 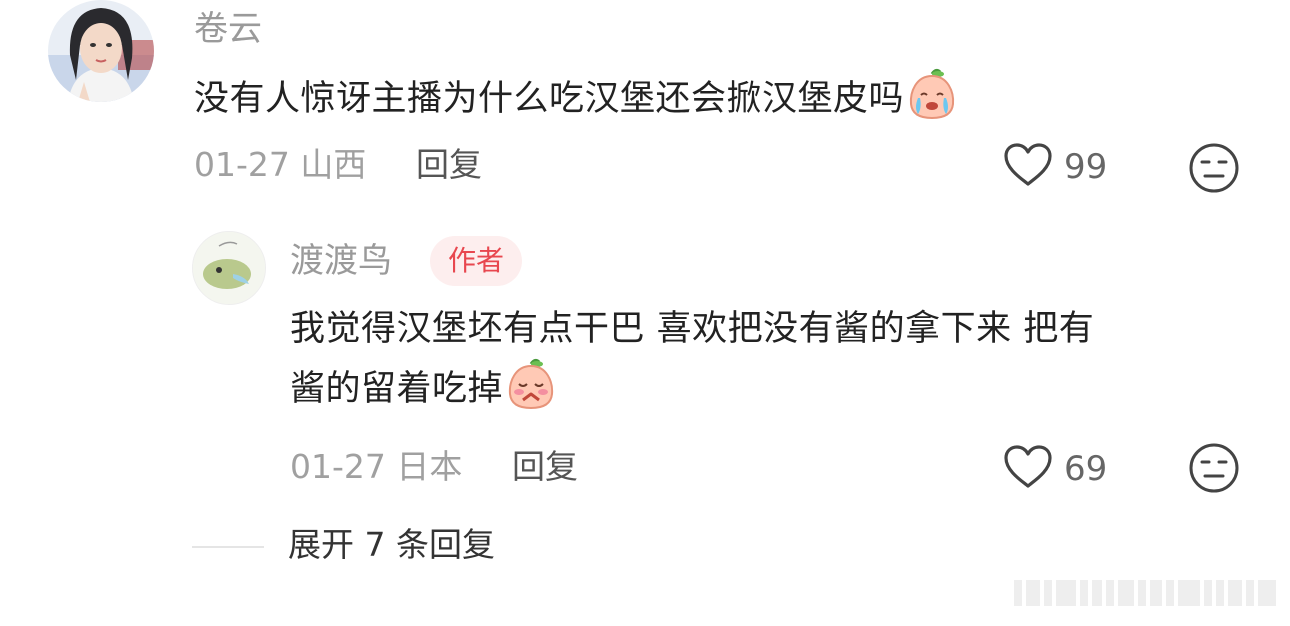 I want to click on reply-like-button: 69, so click(x=1054, y=469).